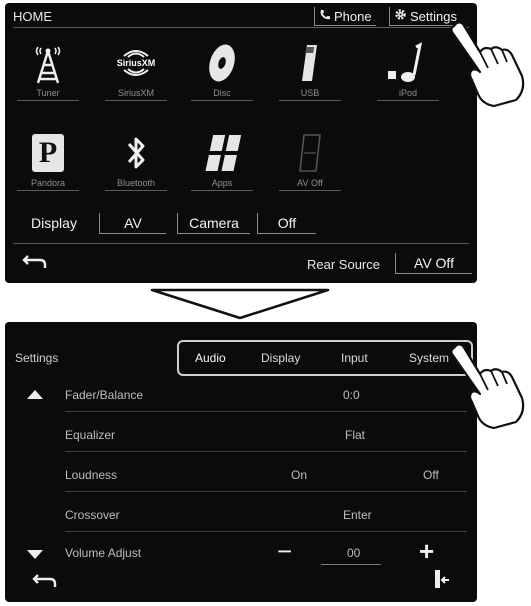 The height and width of the screenshot is (606, 531). I want to click on source-tile-siriusxm: SiriusXM SiriusXM, so click(136, 71).